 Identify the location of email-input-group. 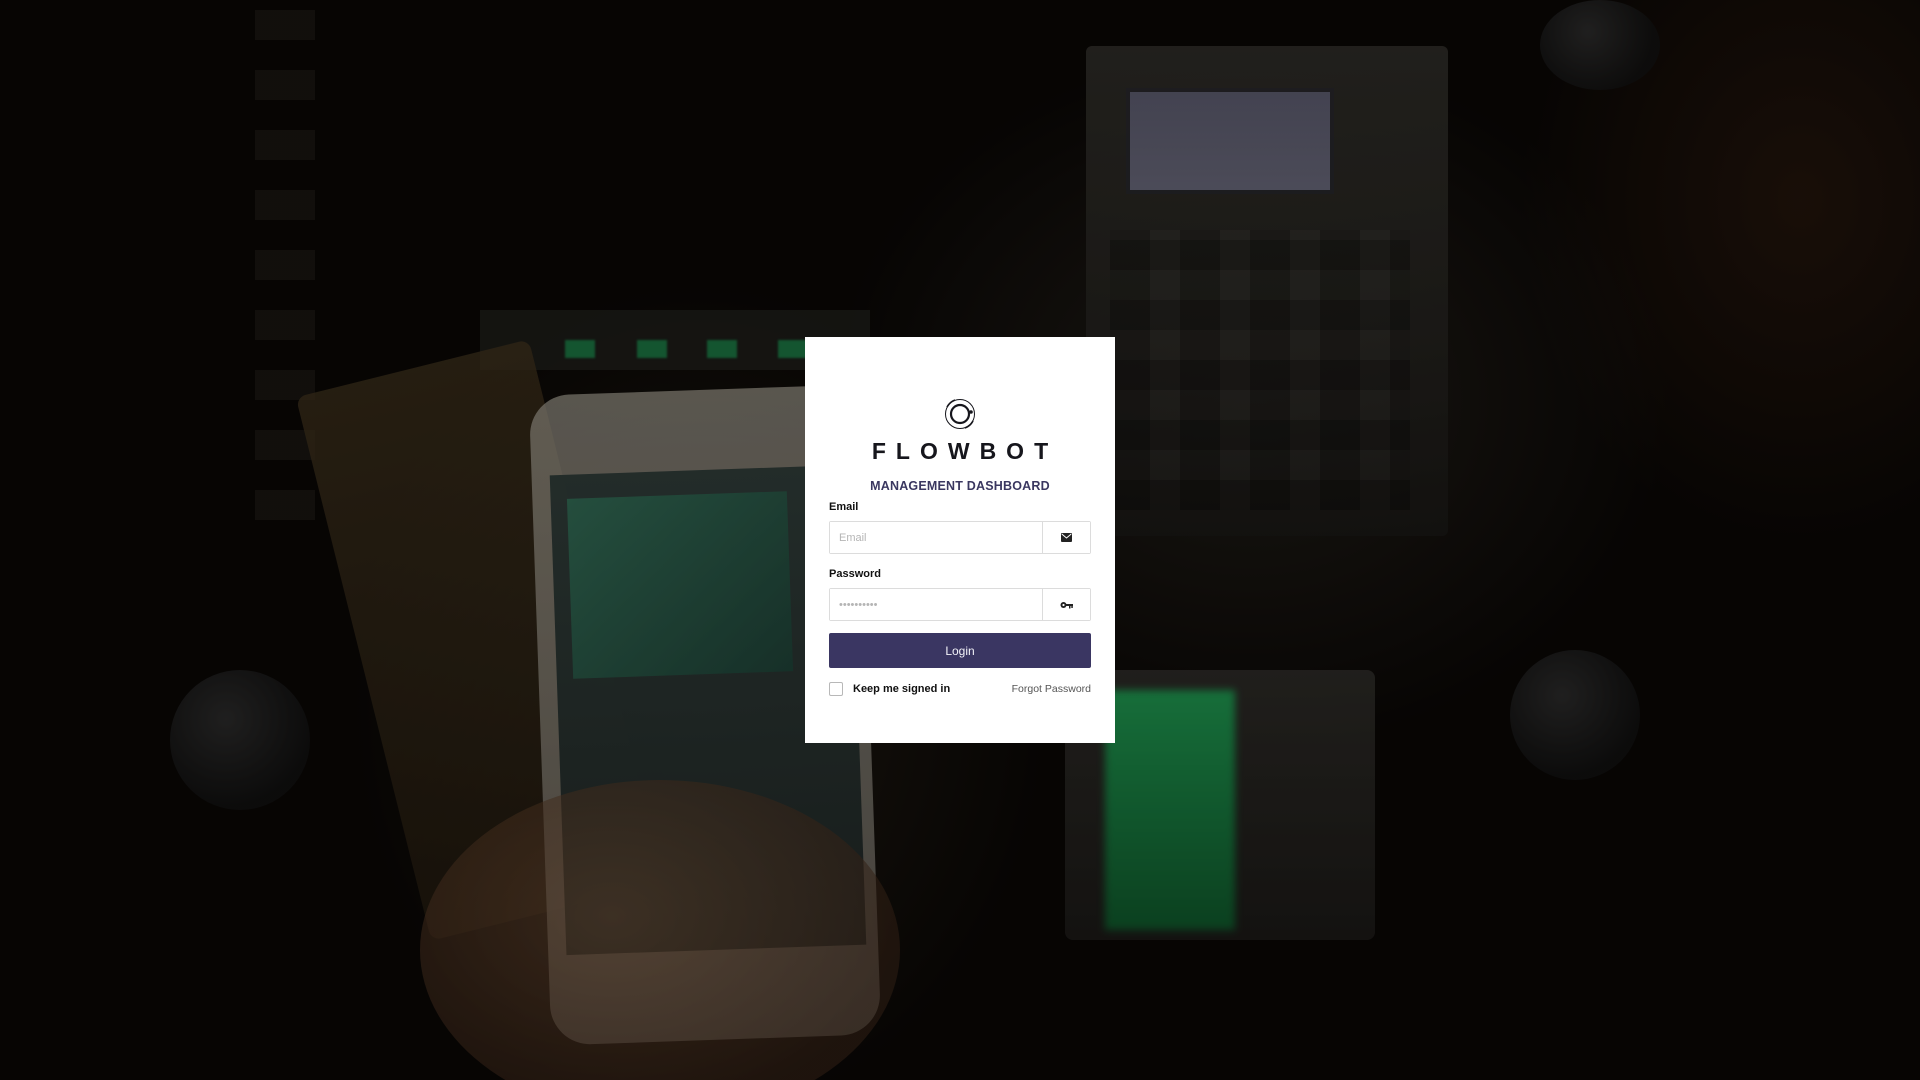
(960, 537).